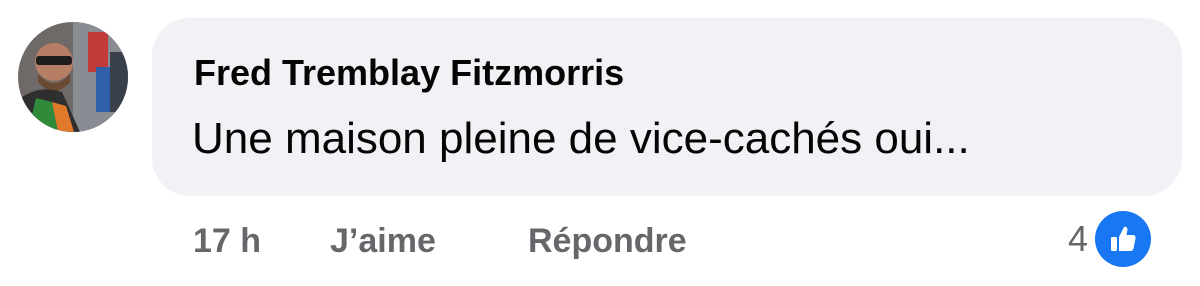  Describe the element at coordinates (383, 241) in the screenshot. I see `like-button: J’aime` at that location.